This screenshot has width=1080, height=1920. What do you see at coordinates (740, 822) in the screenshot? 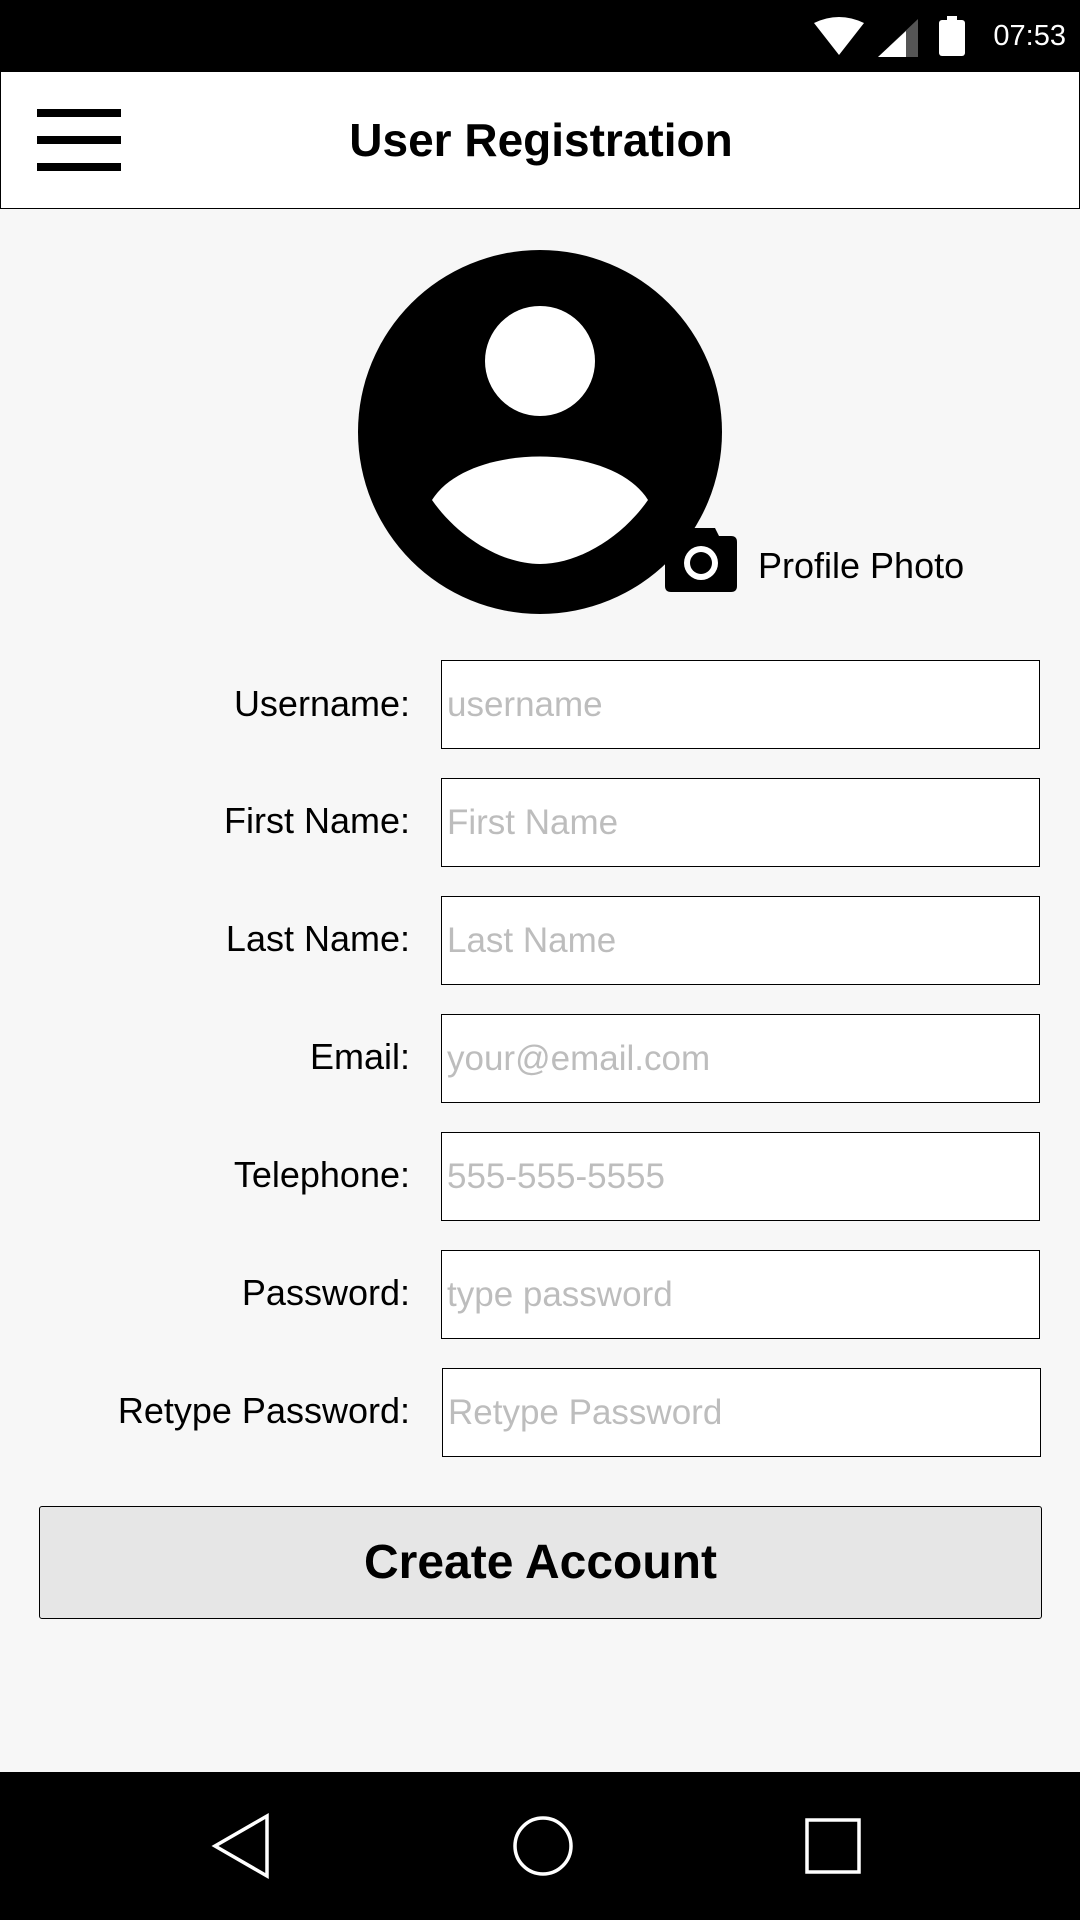
I see `first-name-input` at bounding box center [740, 822].